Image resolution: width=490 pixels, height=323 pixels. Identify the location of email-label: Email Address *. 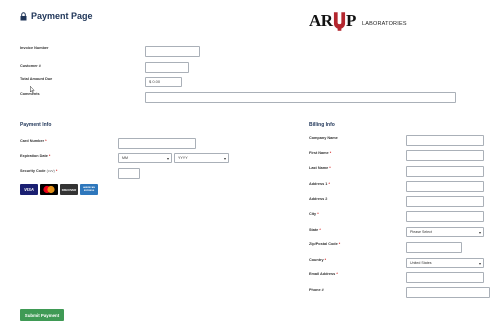
(323, 274).